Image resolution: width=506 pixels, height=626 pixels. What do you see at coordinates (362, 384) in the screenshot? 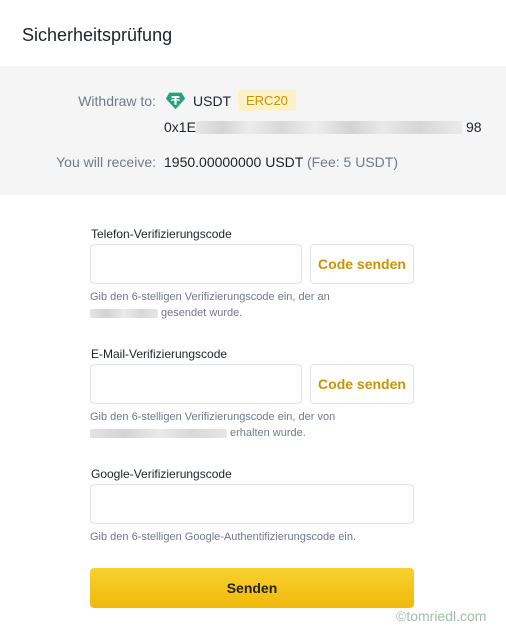
I see `email-send-code-button: Code senden` at bounding box center [362, 384].